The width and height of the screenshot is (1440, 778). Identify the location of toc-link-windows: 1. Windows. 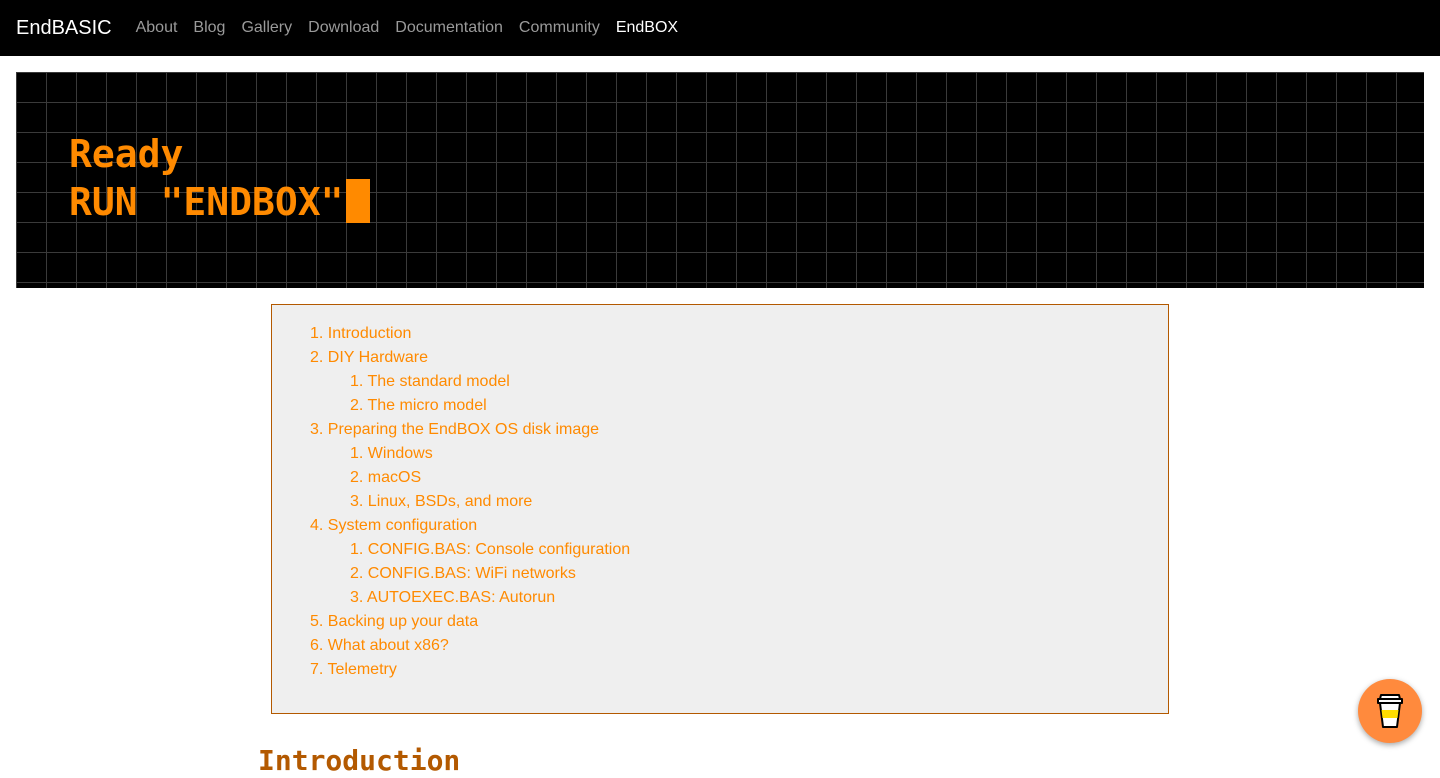
(391, 453).